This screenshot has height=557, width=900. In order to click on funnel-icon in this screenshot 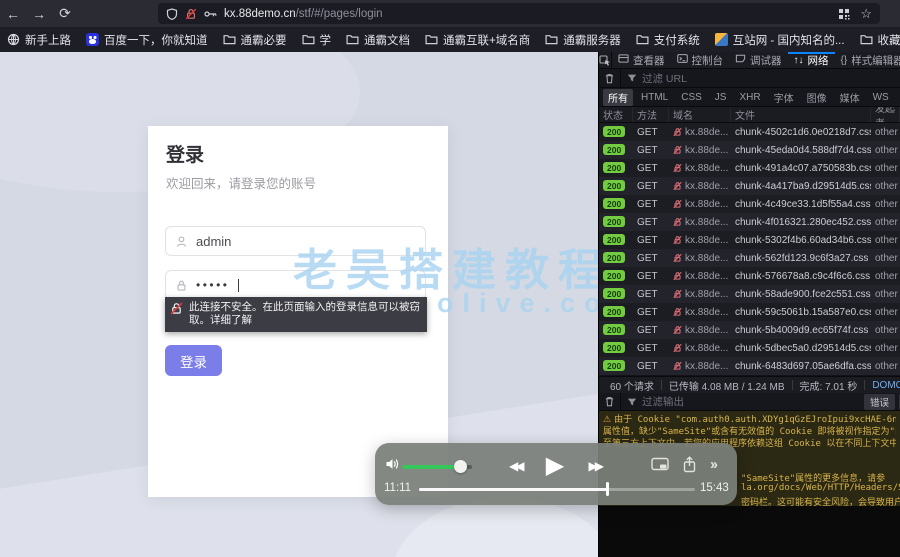, I will do `click(632, 78)`.